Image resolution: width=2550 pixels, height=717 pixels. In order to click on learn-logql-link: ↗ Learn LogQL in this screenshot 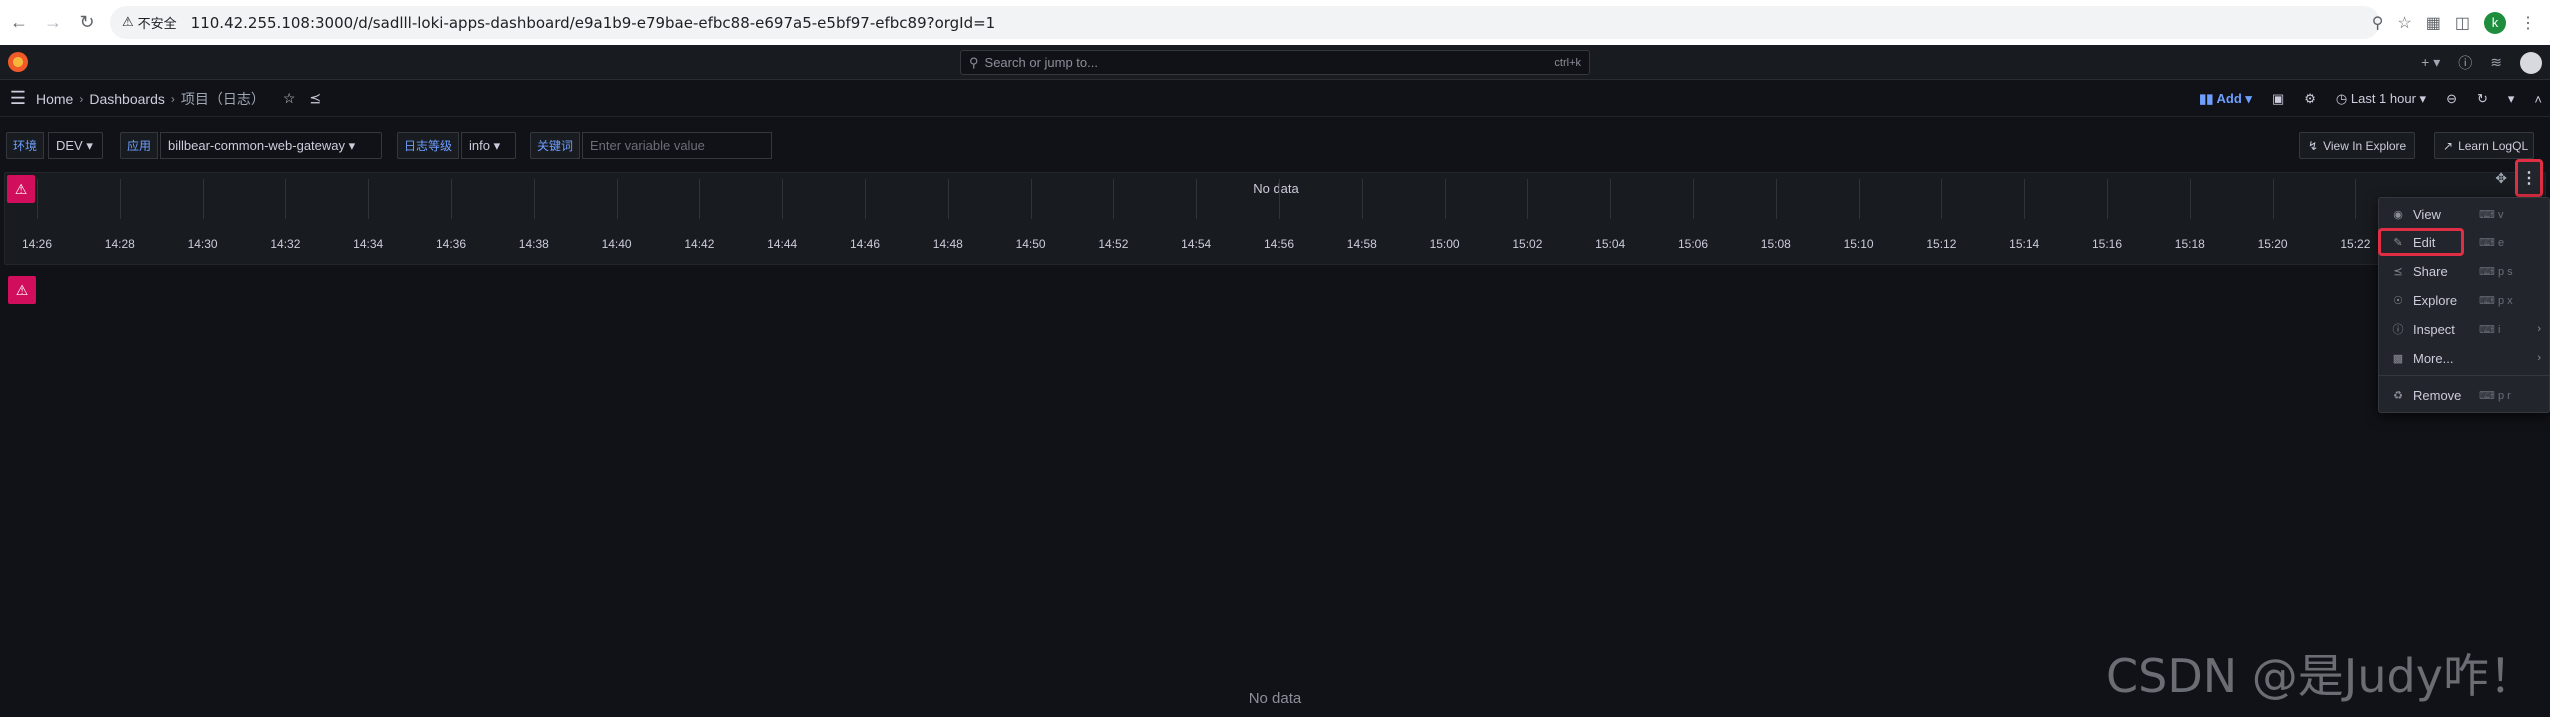, I will do `click(2484, 145)`.